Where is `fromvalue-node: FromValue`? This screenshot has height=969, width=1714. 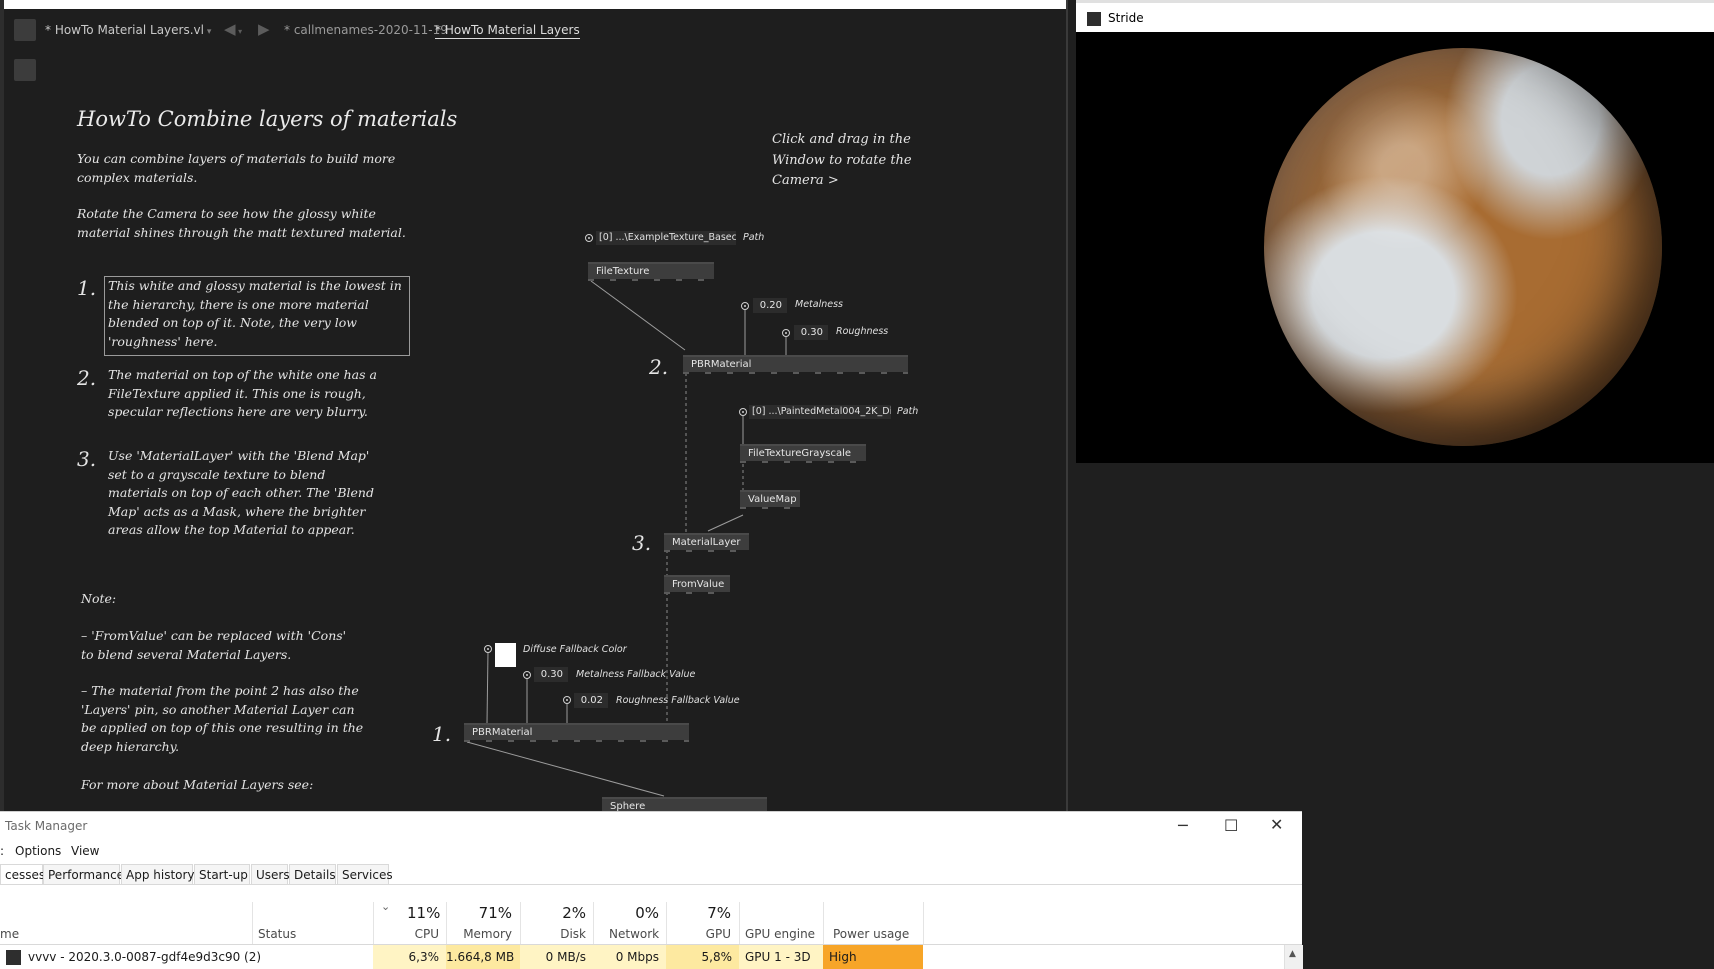
fromvalue-node: FromValue is located at coordinates (697, 584).